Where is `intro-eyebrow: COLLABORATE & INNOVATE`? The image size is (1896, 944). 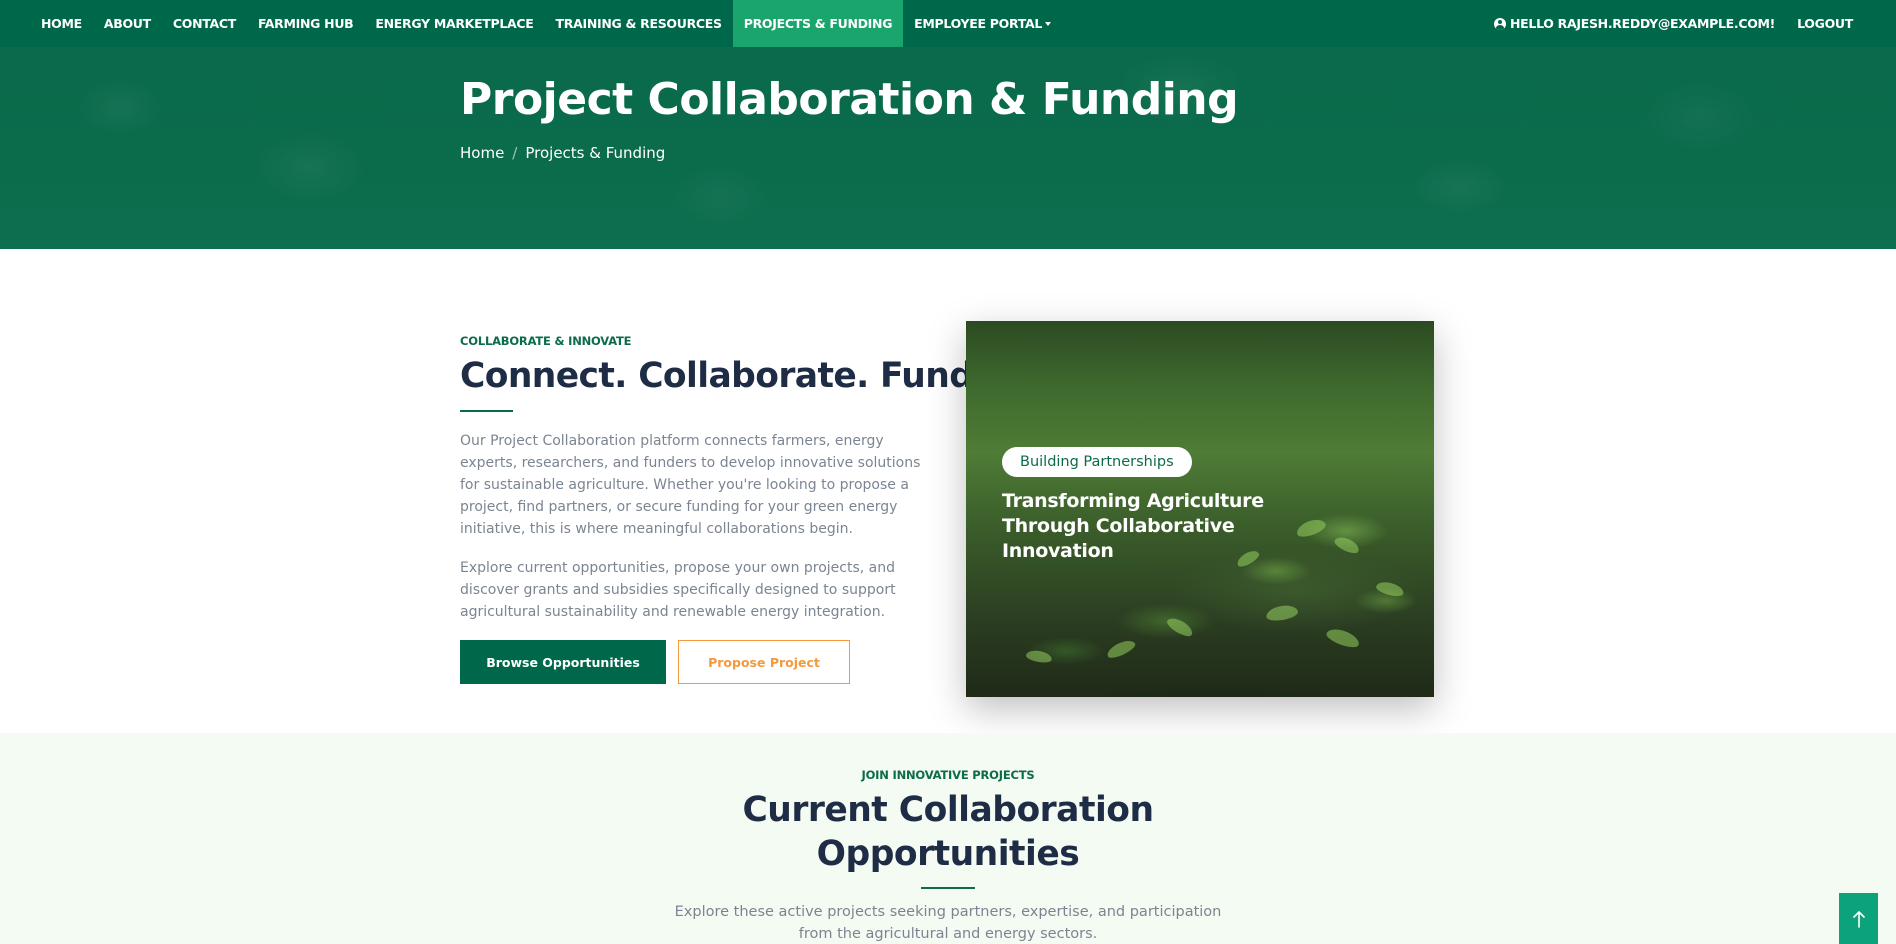
intro-eyebrow: COLLABORATE & INNOVATE is located at coordinates (546, 341).